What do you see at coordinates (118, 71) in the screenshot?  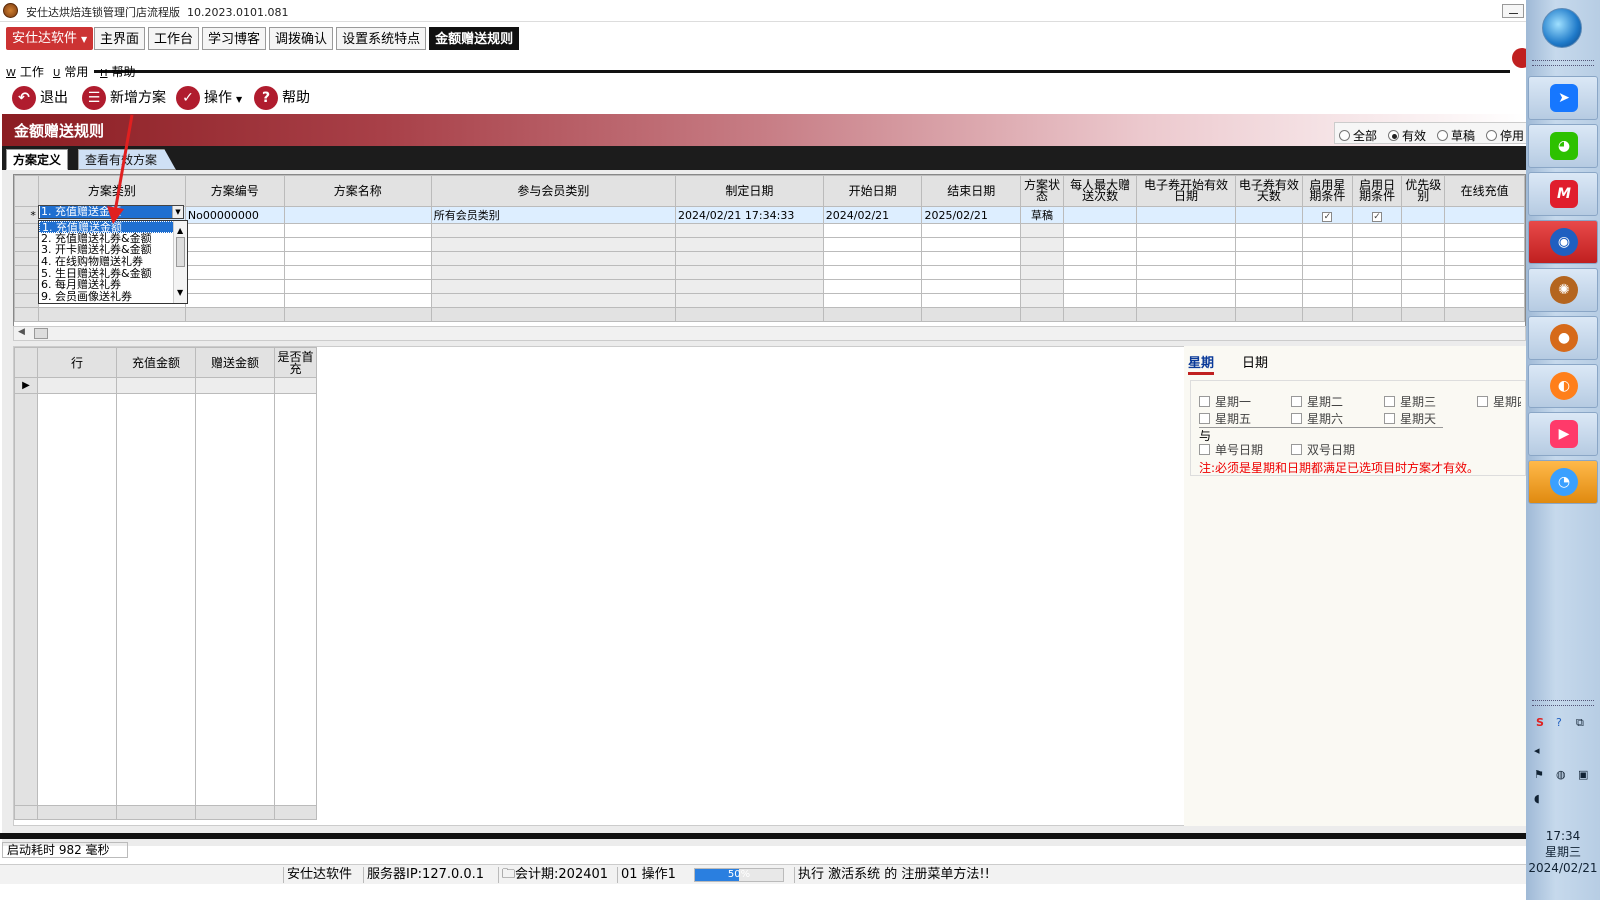 I see `menu-help: H 帮助` at bounding box center [118, 71].